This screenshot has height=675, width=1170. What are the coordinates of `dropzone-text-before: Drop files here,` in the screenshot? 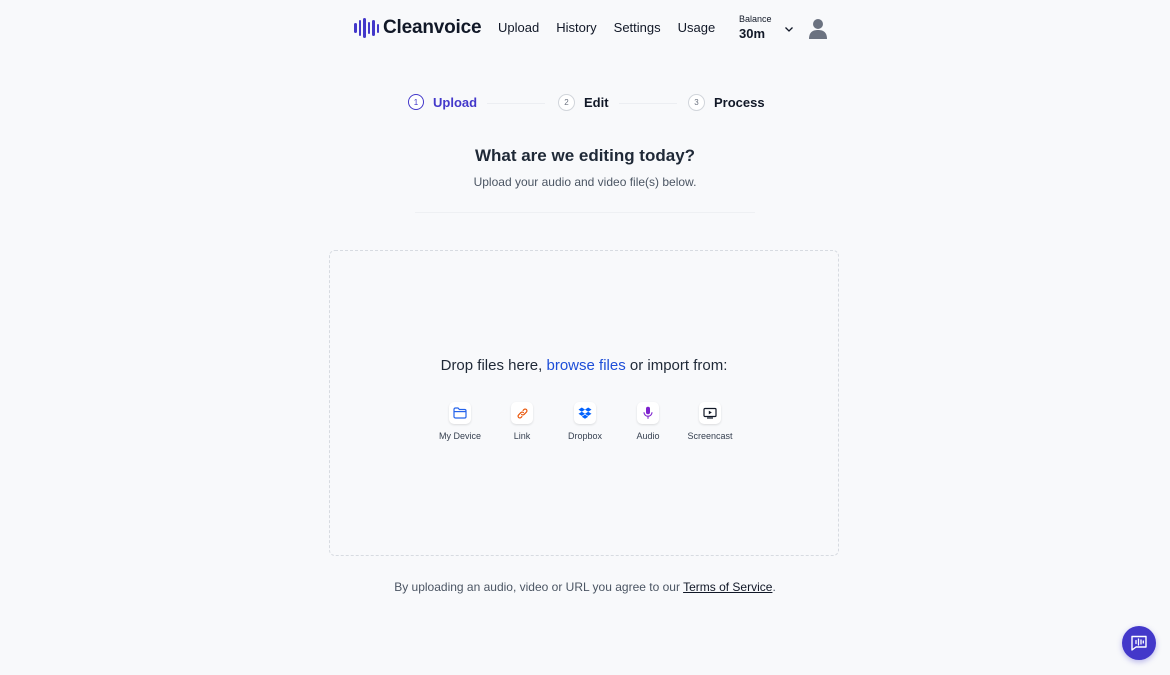 It's located at (493, 365).